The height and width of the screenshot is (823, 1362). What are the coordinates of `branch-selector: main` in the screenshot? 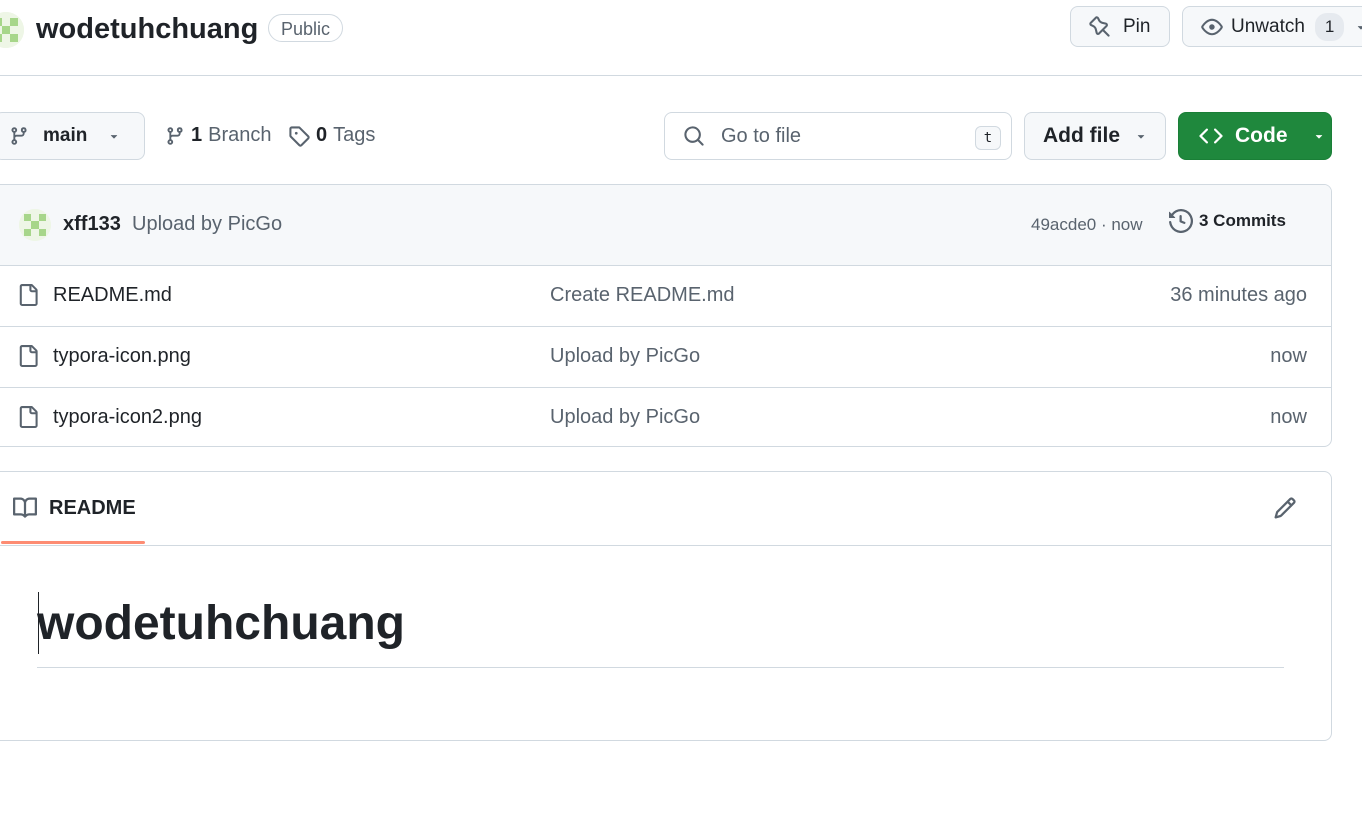 It's located at (72, 136).